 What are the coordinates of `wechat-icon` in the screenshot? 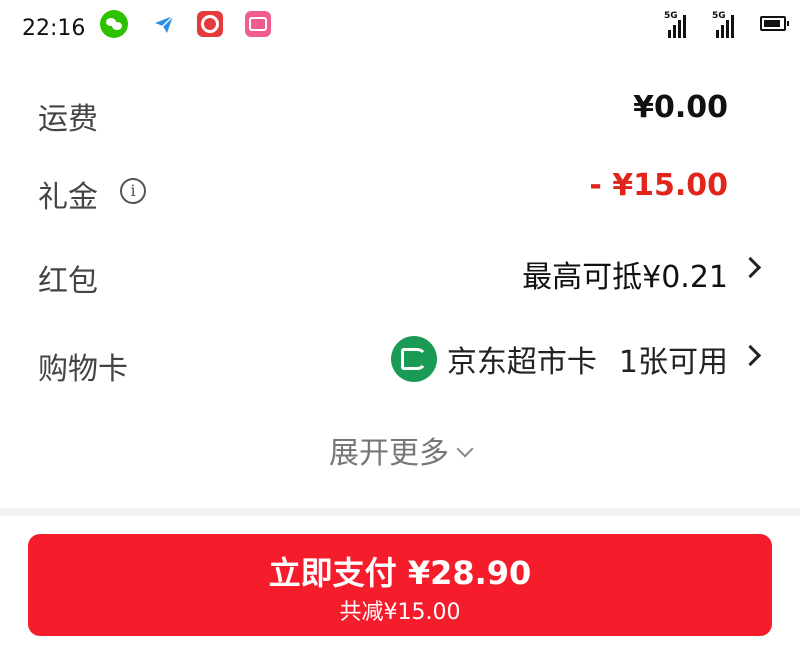 It's located at (114, 24).